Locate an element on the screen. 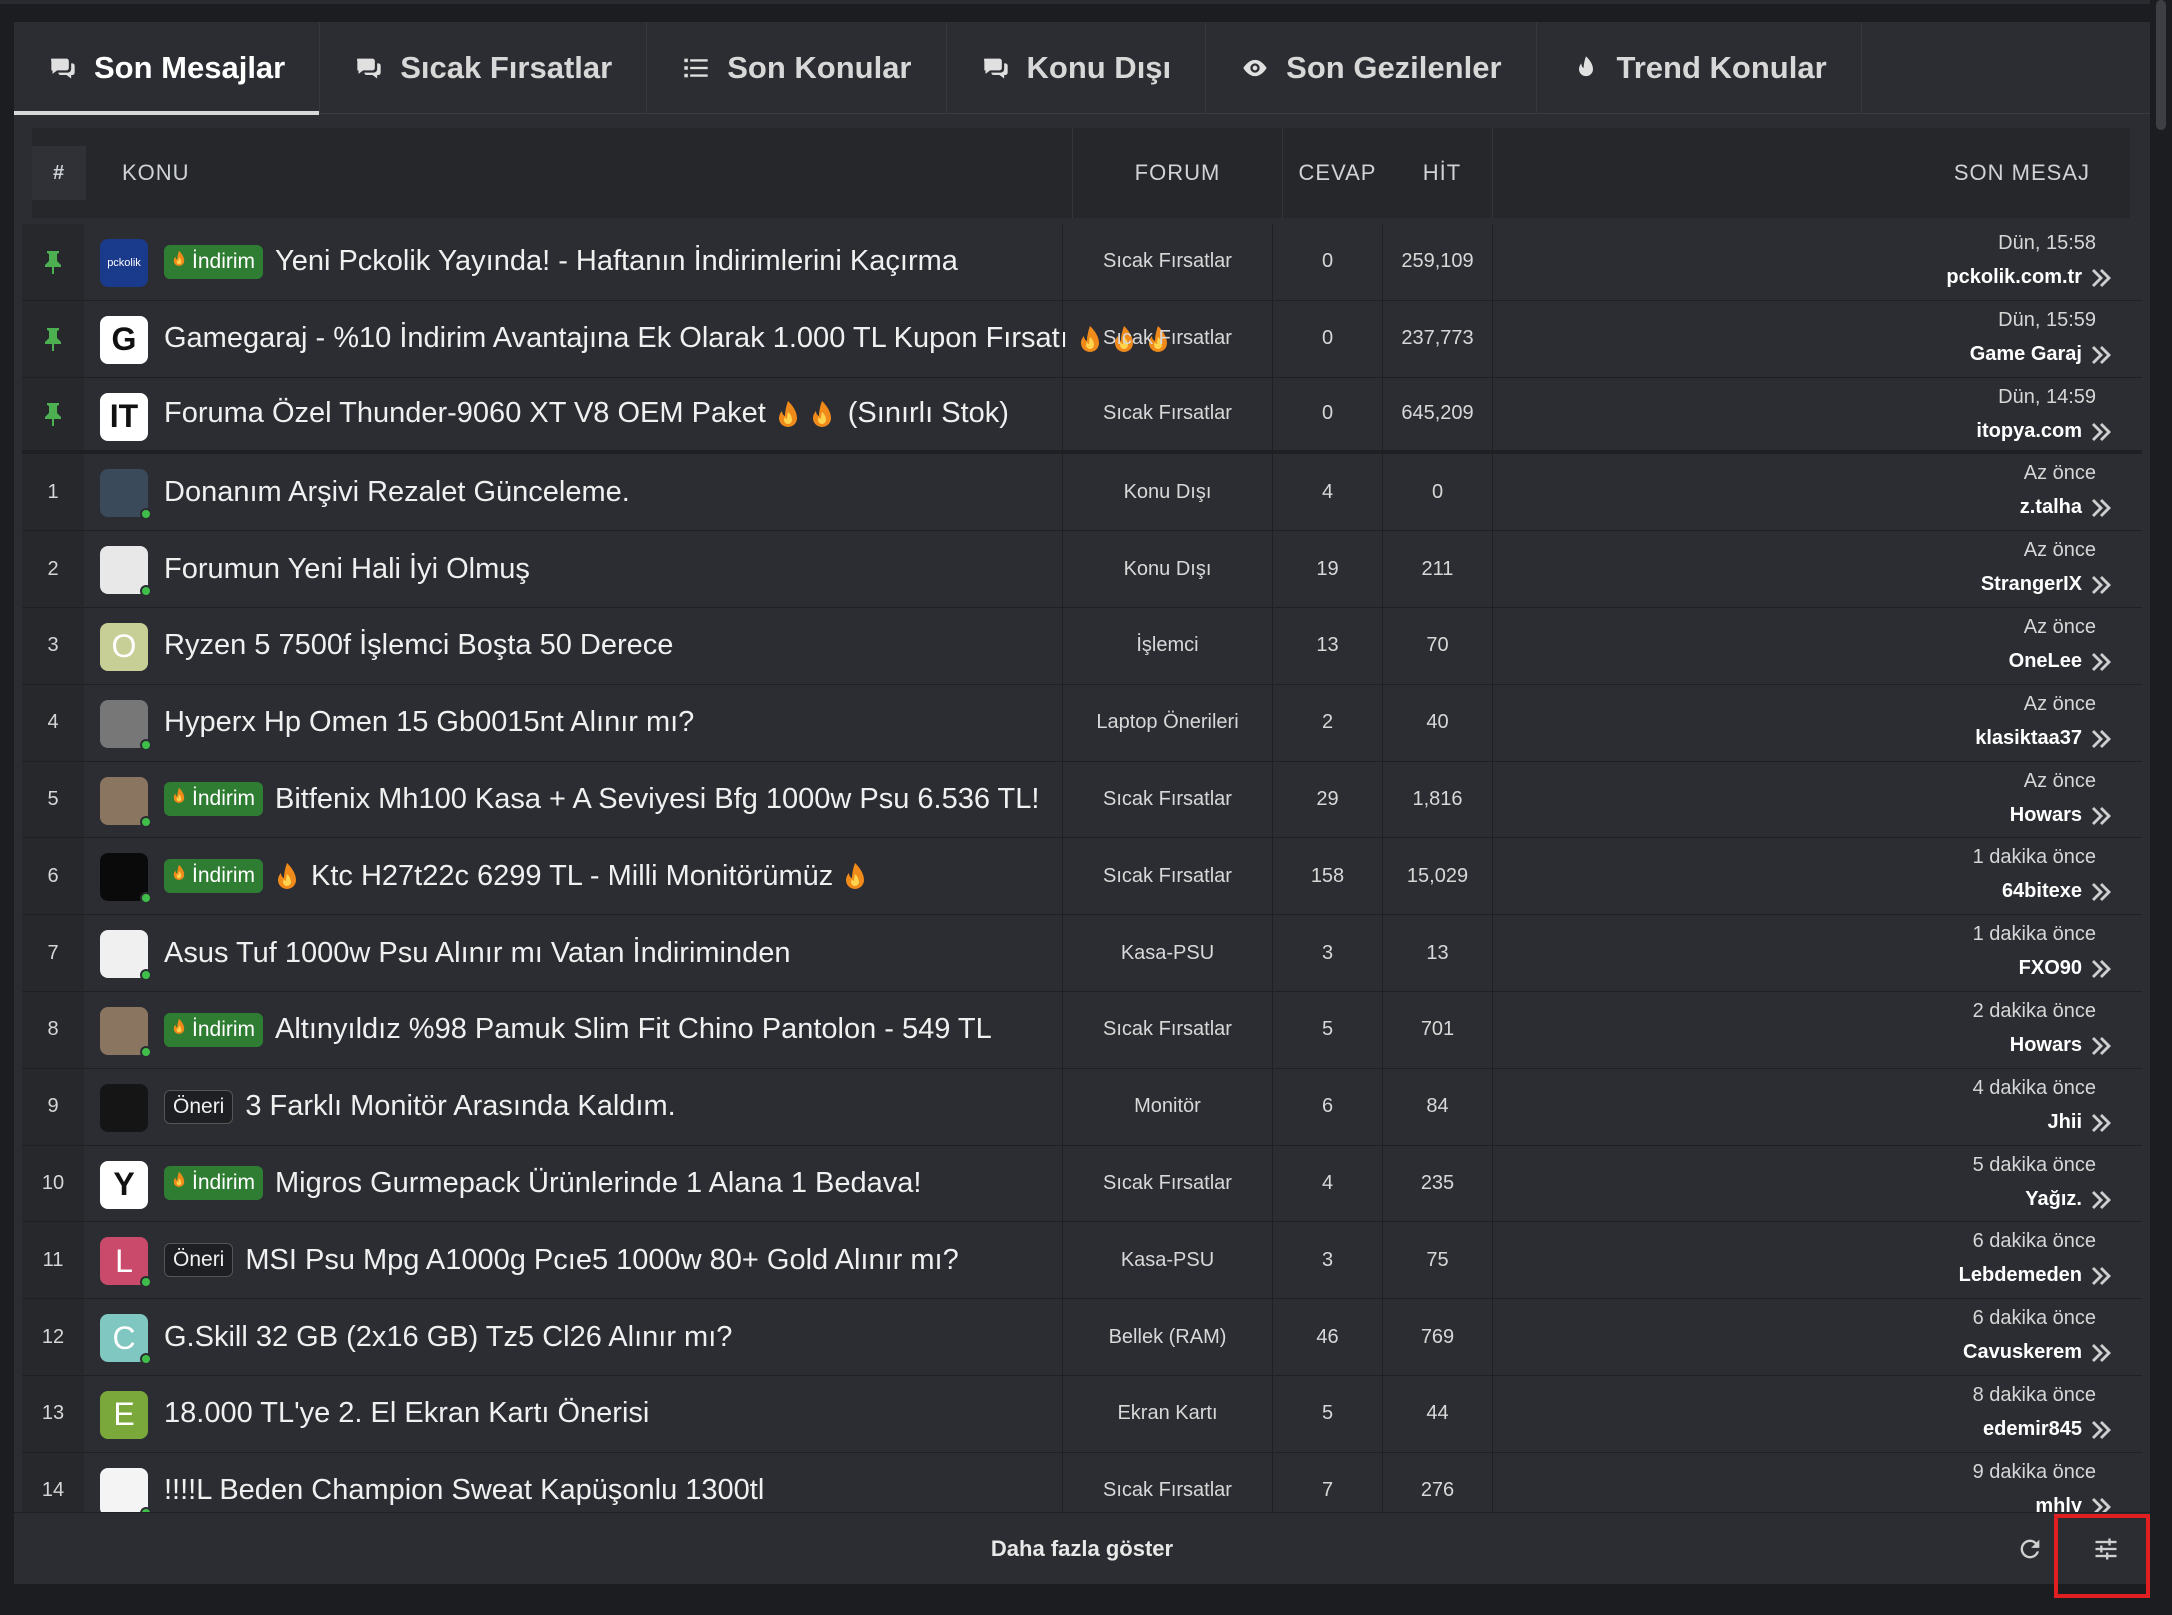 The image size is (2172, 1615). tab-son-mesajlar: Son Mesajlar is located at coordinates (167, 68).